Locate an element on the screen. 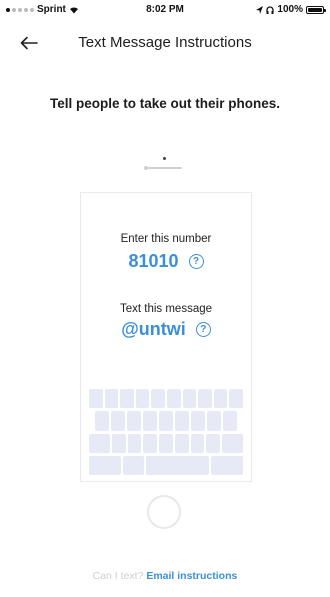 This screenshot has height=597, width=330. footer: Can I text? Email instructions is located at coordinates (165, 576).